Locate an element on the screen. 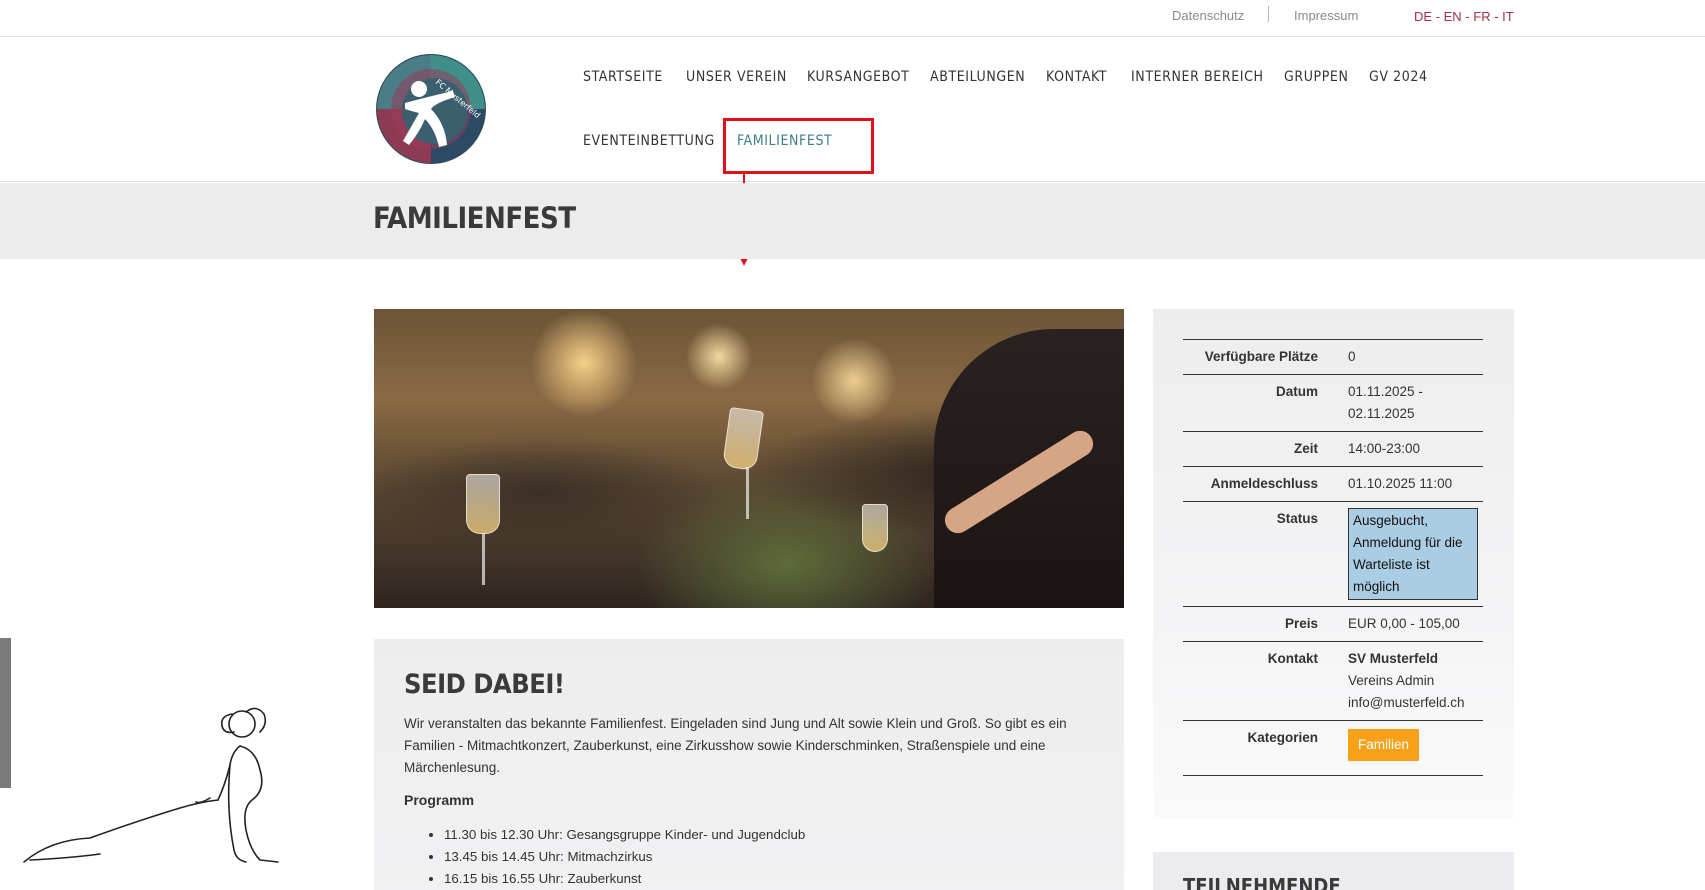 The height and width of the screenshot is (890, 1705). contact-organization: SV Musterfeld is located at coordinates (1393, 658).